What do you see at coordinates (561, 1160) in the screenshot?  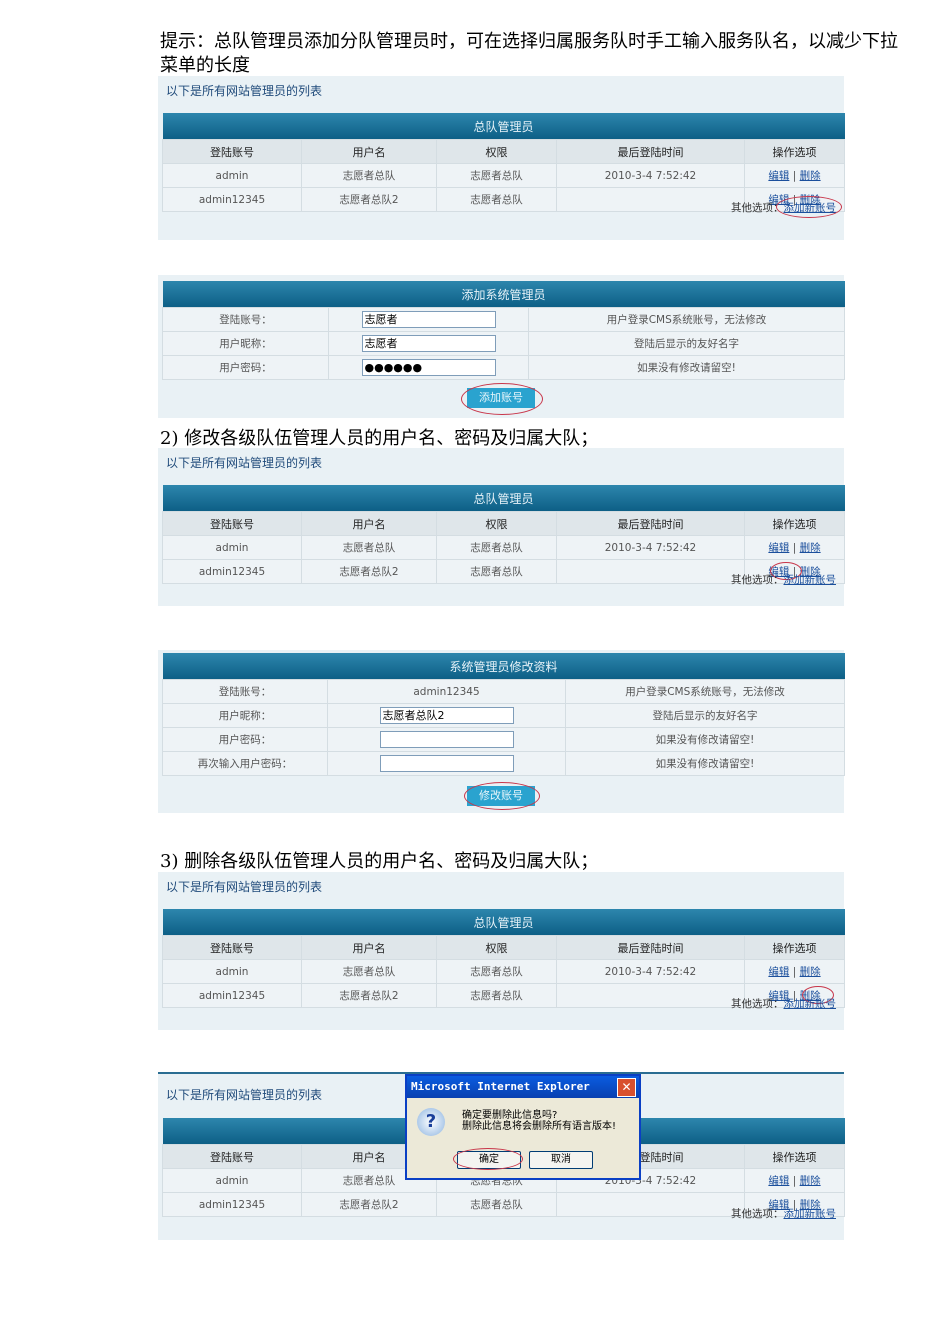 I see `cancel-button: 取消` at bounding box center [561, 1160].